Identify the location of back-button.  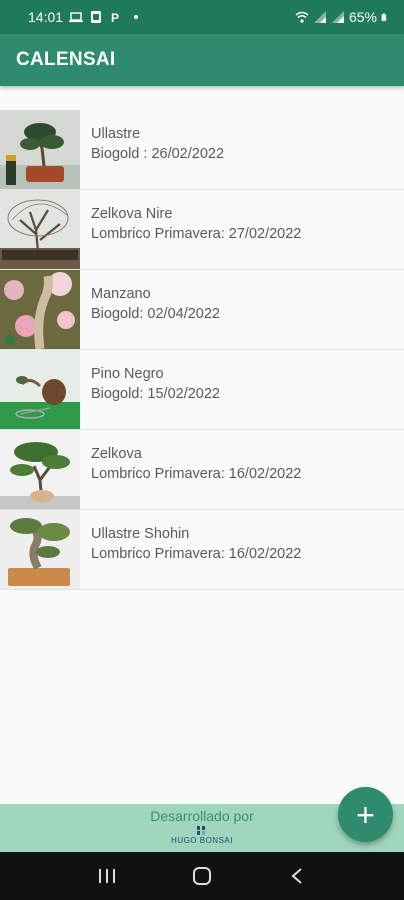
(297, 876).